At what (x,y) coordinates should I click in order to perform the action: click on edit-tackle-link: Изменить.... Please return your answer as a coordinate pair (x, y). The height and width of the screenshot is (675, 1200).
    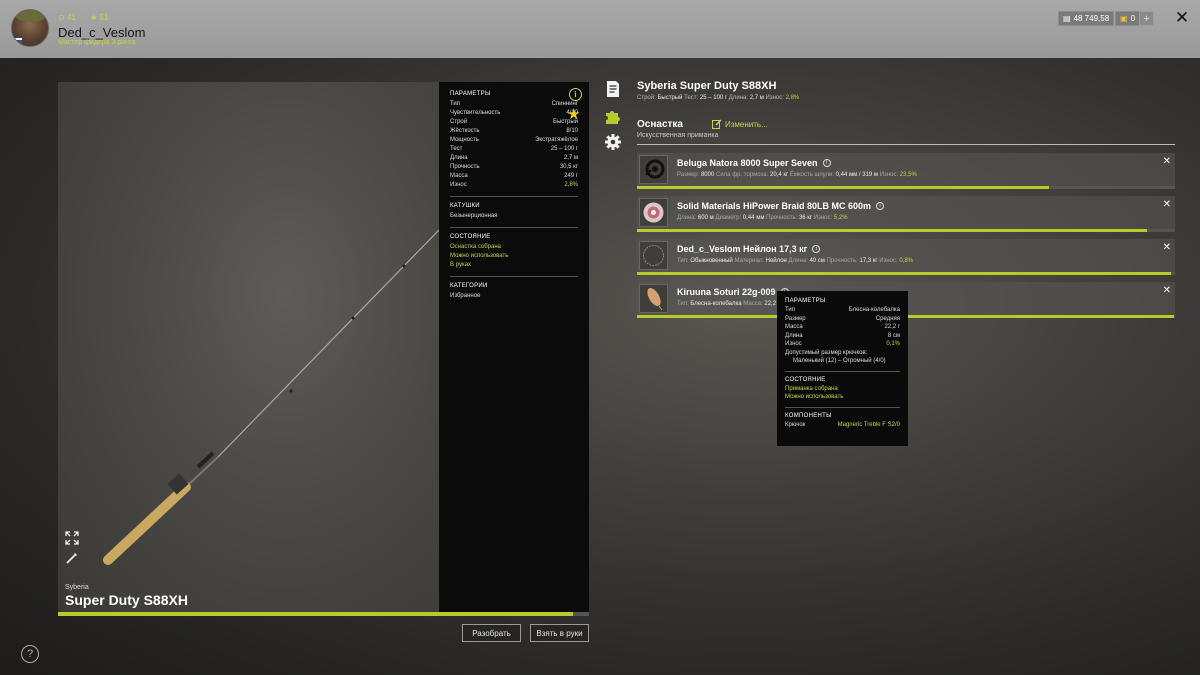
    Looking at the image, I should click on (740, 124).